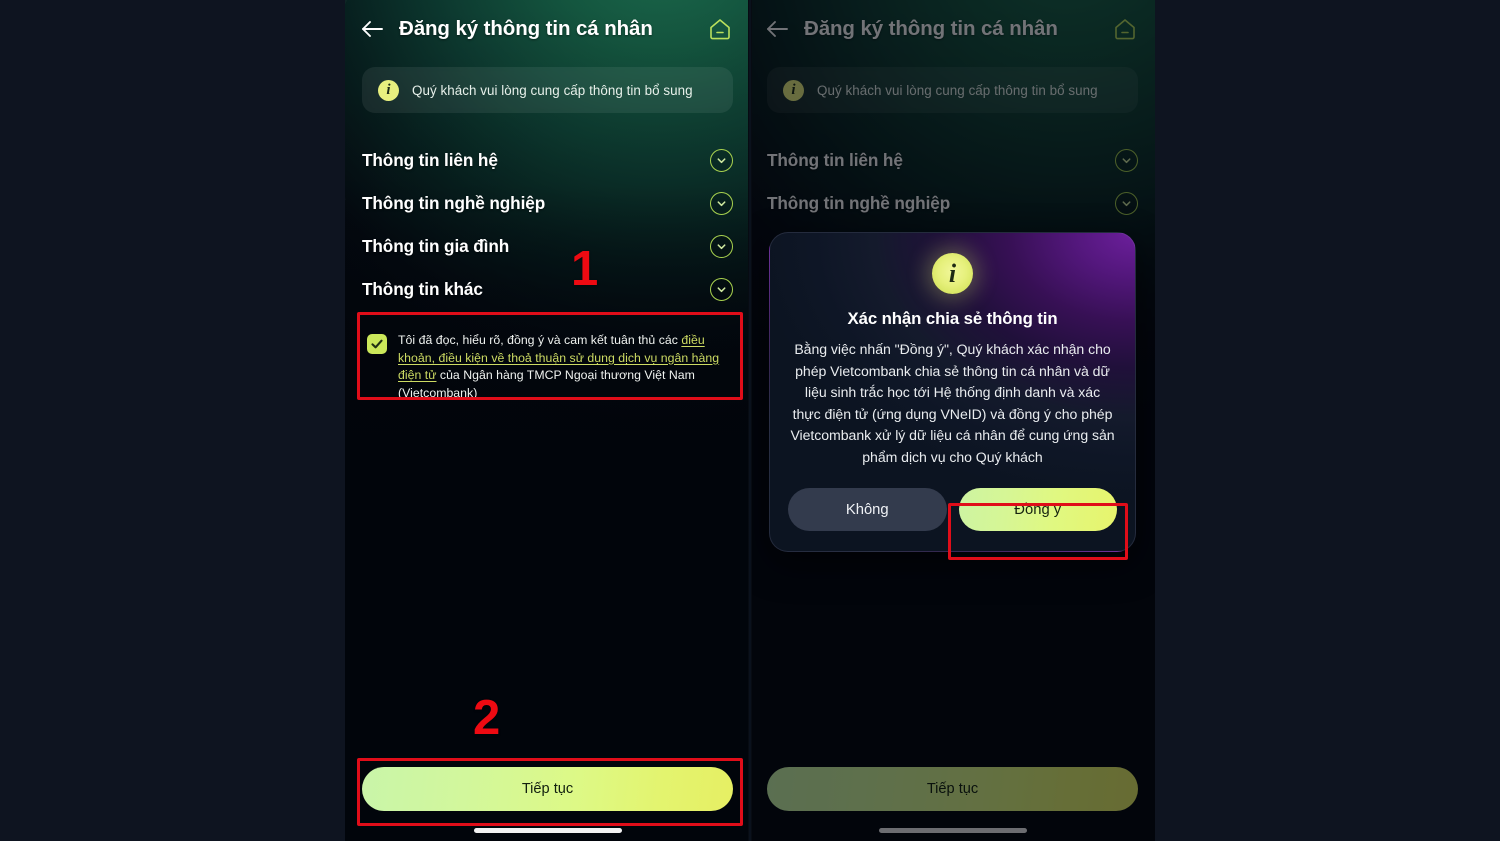 Image resolution: width=1500 pixels, height=841 pixels. What do you see at coordinates (547, 830) in the screenshot?
I see `home-indicator` at bounding box center [547, 830].